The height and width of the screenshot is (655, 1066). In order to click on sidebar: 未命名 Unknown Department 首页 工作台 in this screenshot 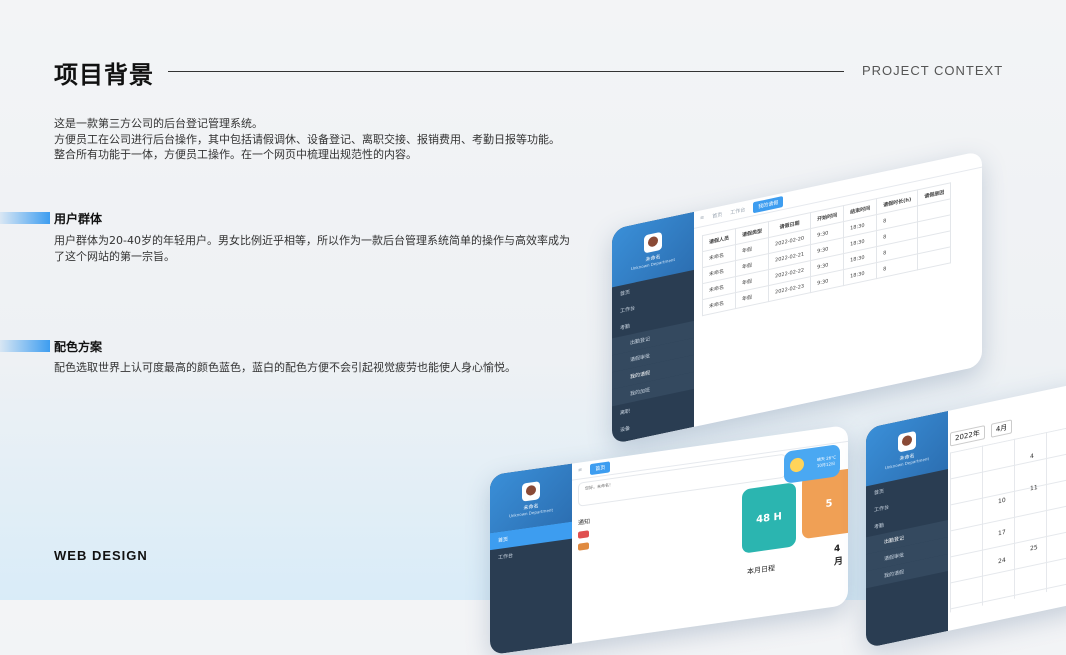, I will do `click(531, 559)`.